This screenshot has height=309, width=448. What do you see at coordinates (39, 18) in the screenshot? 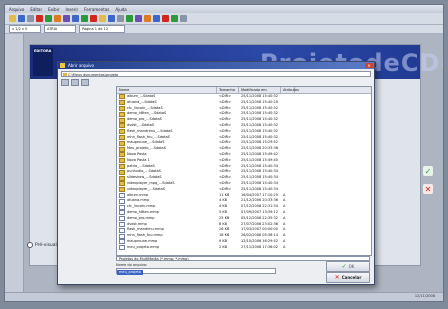
I see `cut-icon` at bounding box center [39, 18].